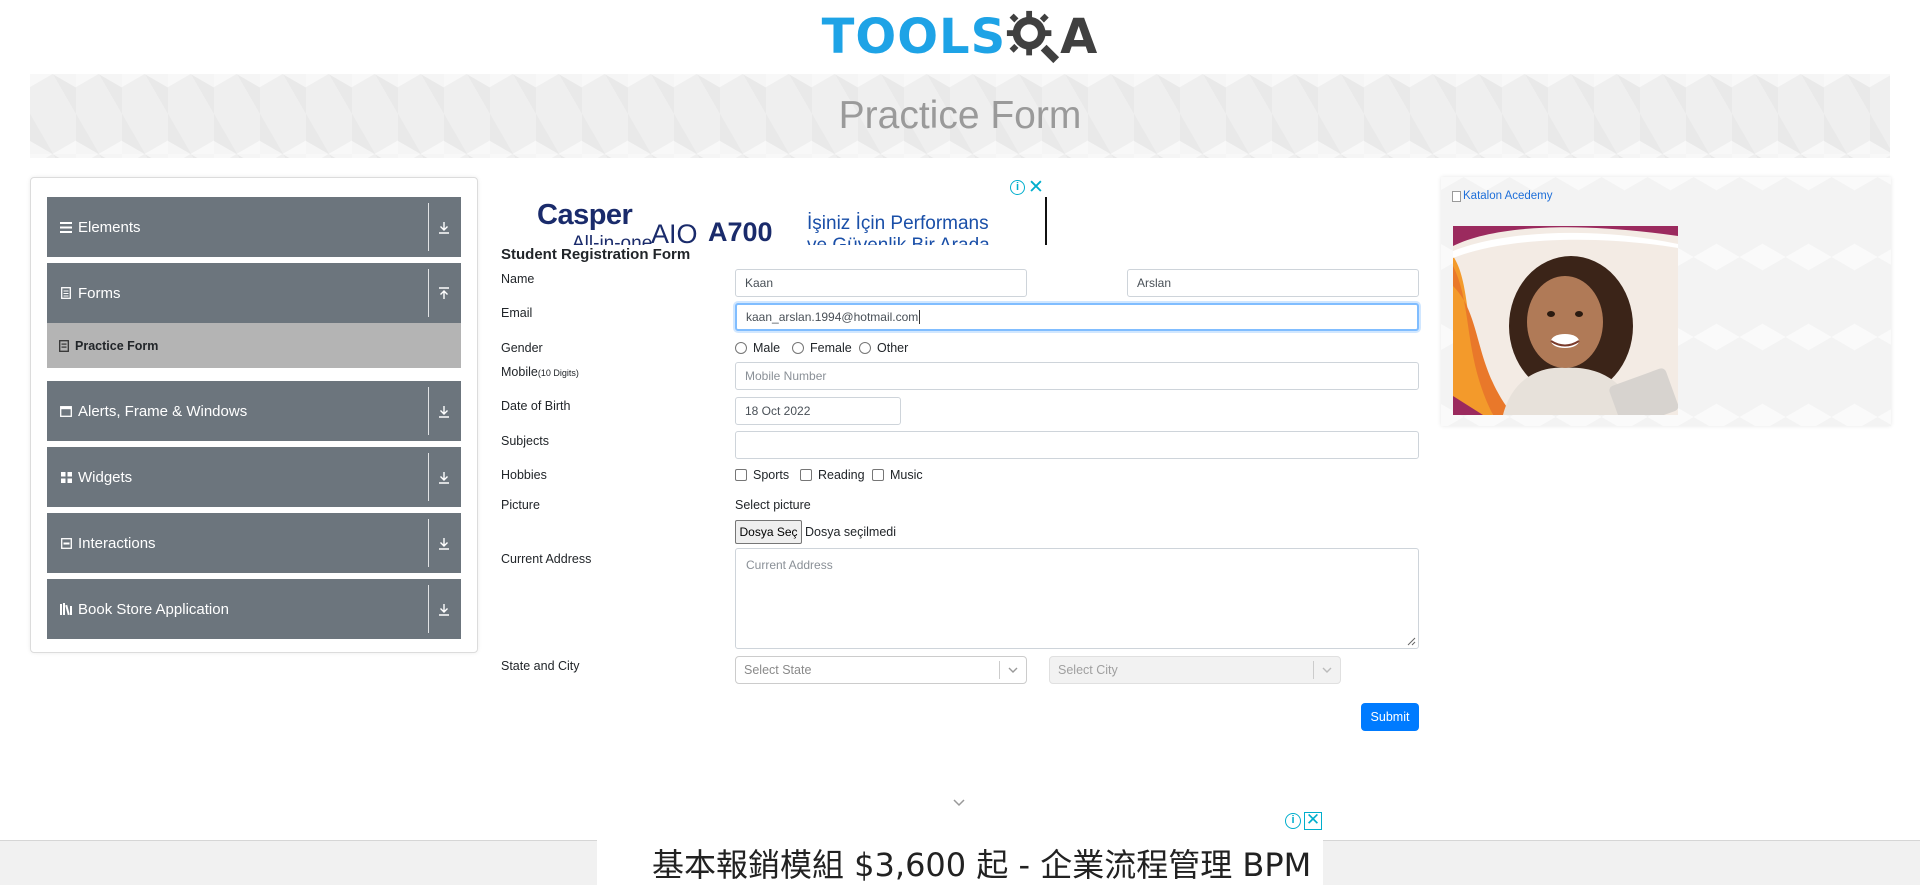 This screenshot has width=1920, height=885. What do you see at coordinates (768, 532) in the screenshot?
I see `choose-file-button: Dosya Seç` at bounding box center [768, 532].